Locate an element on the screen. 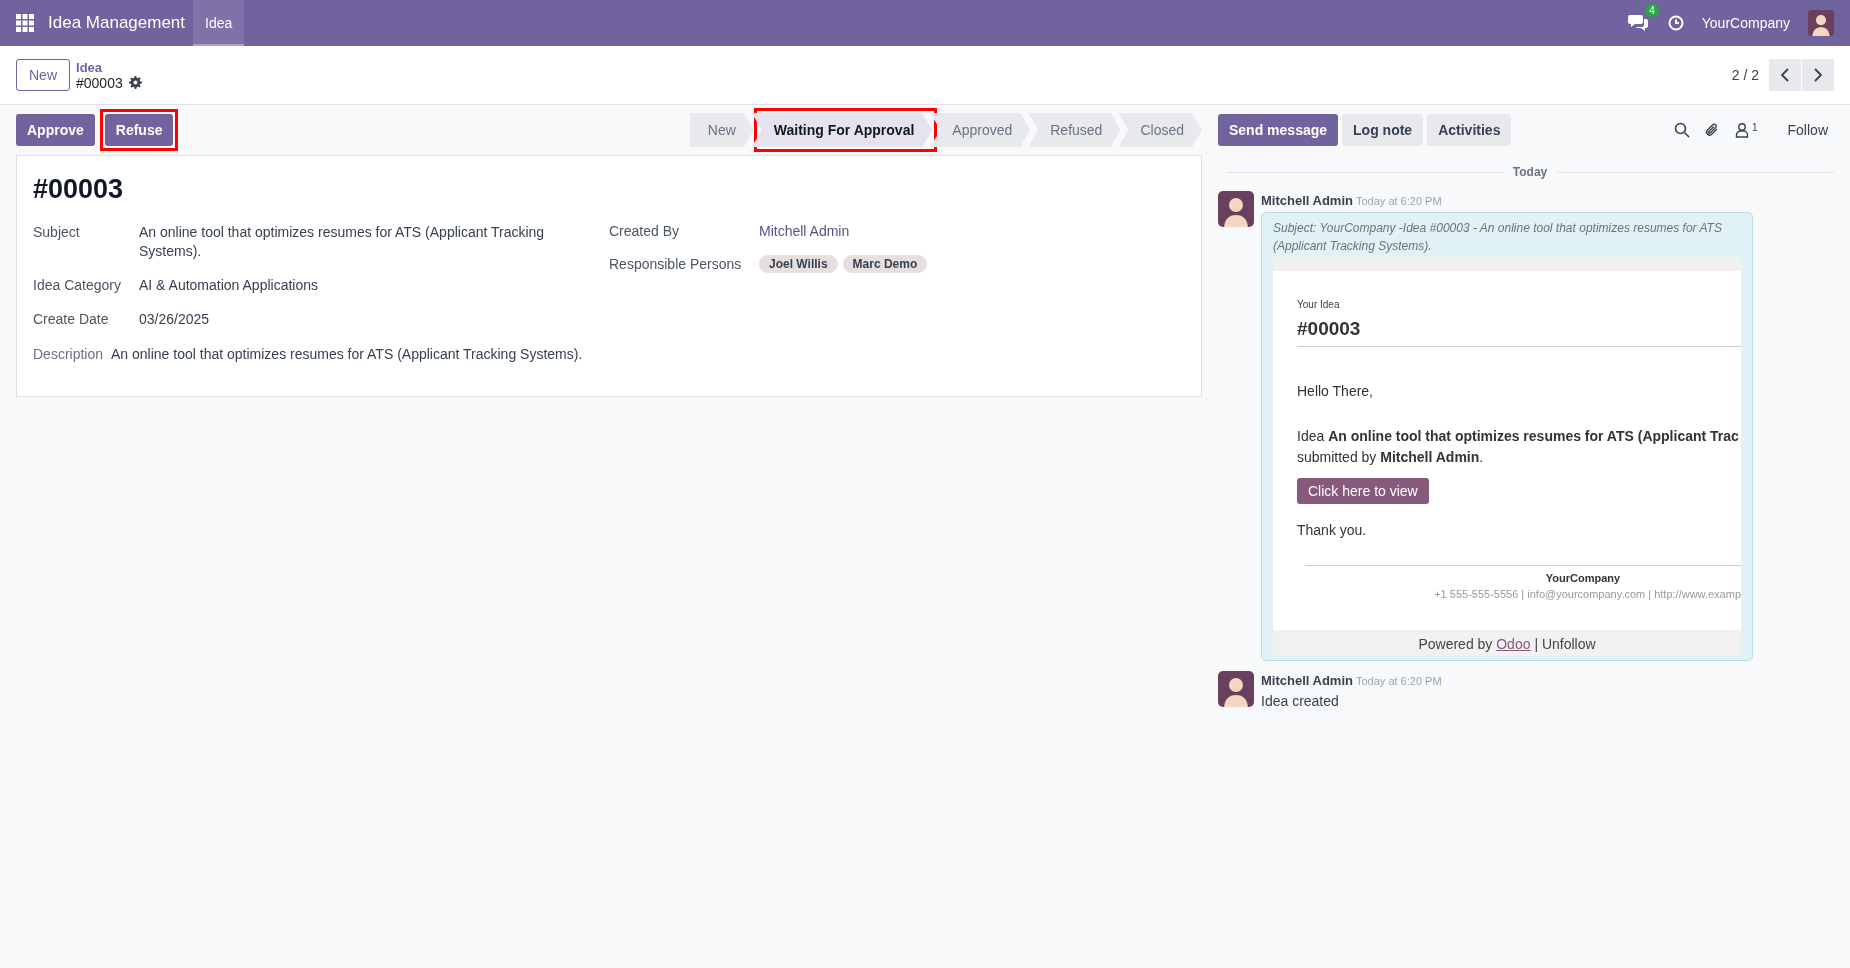 The width and height of the screenshot is (1850, 968). app-name: Idea Management is located at coordinates (117, 23).